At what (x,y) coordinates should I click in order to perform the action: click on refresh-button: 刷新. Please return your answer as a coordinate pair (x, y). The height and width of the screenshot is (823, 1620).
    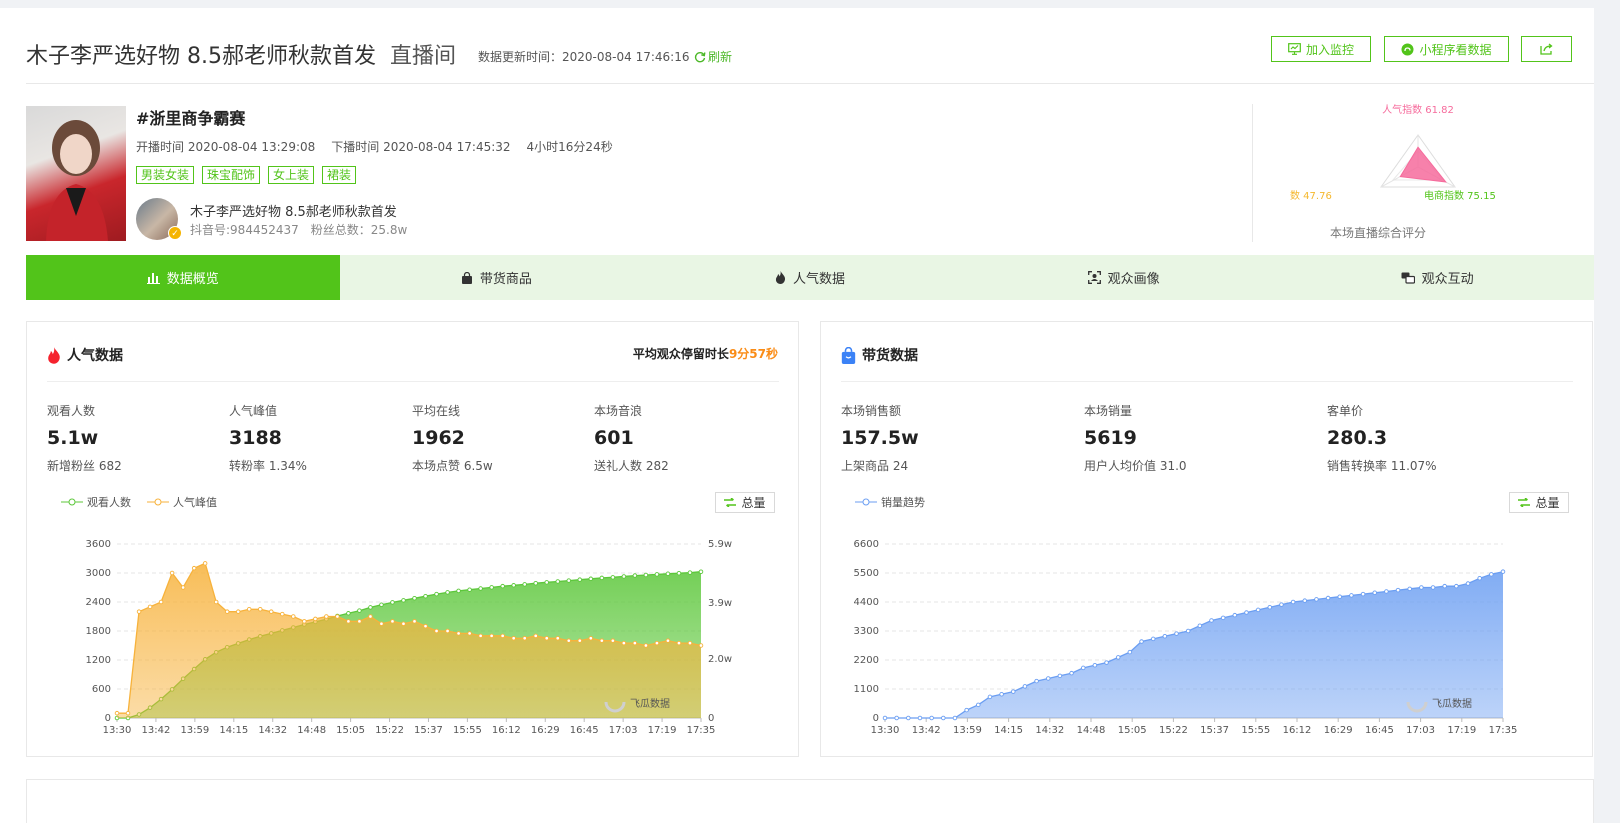
    Looking at the image, I should click on (713, 56).